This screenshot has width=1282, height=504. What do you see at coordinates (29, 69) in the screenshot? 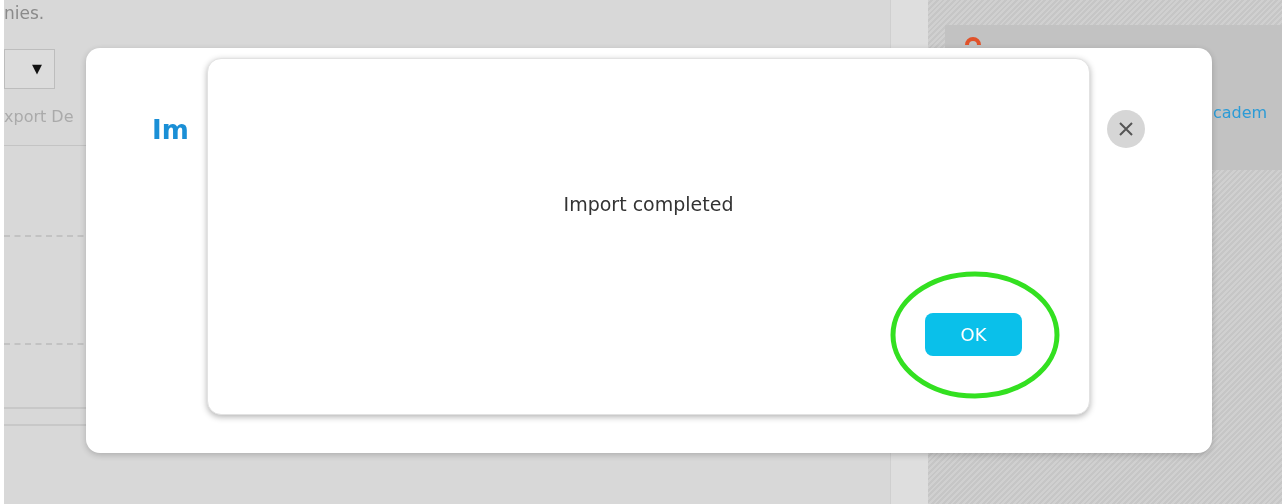
I see `dropdown: ▼` at bounding box center [29, 69].